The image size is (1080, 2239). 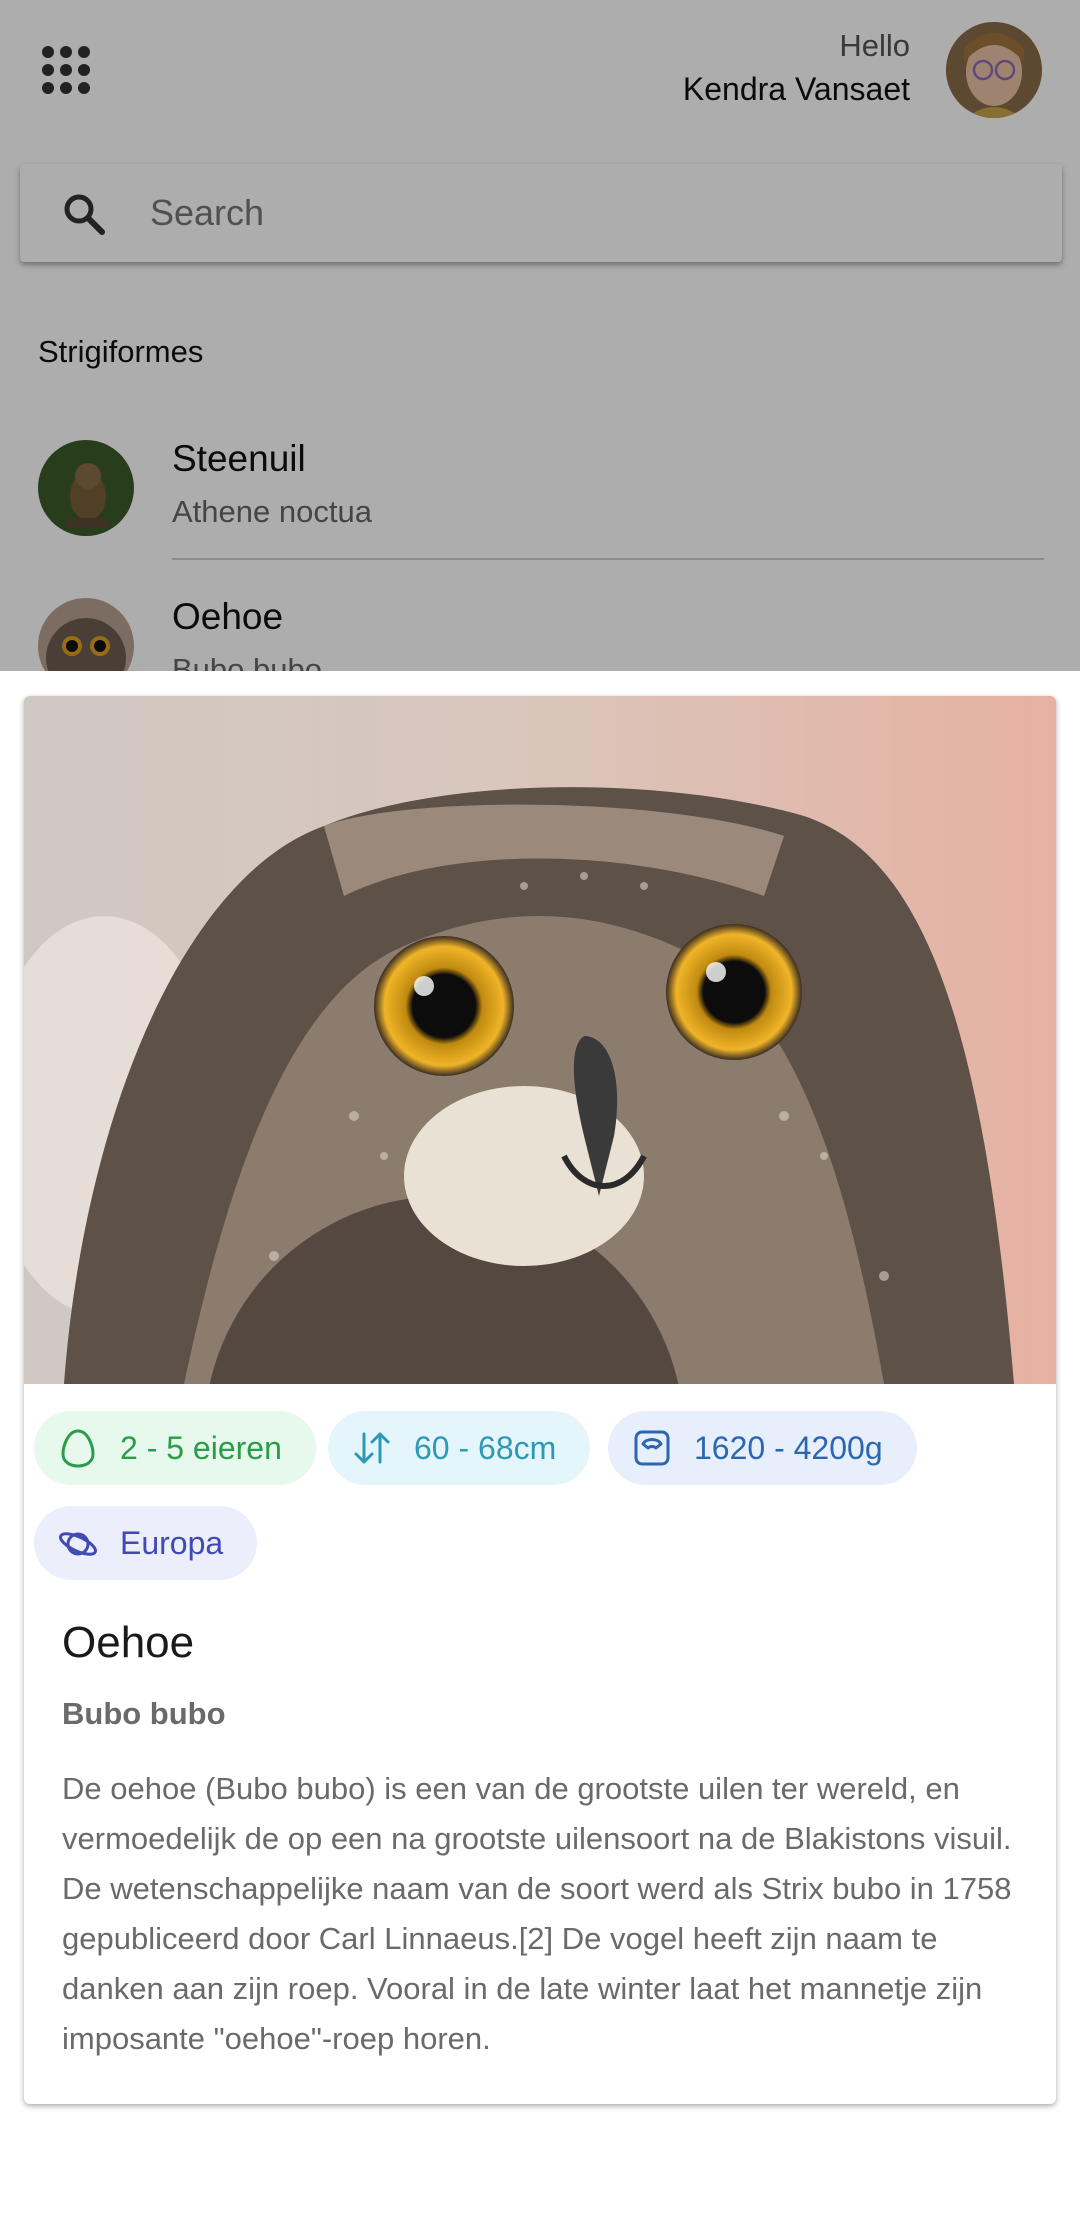 I want to click on eggs-value: 2 - 5 eieren, so click(x=201, y=1447).